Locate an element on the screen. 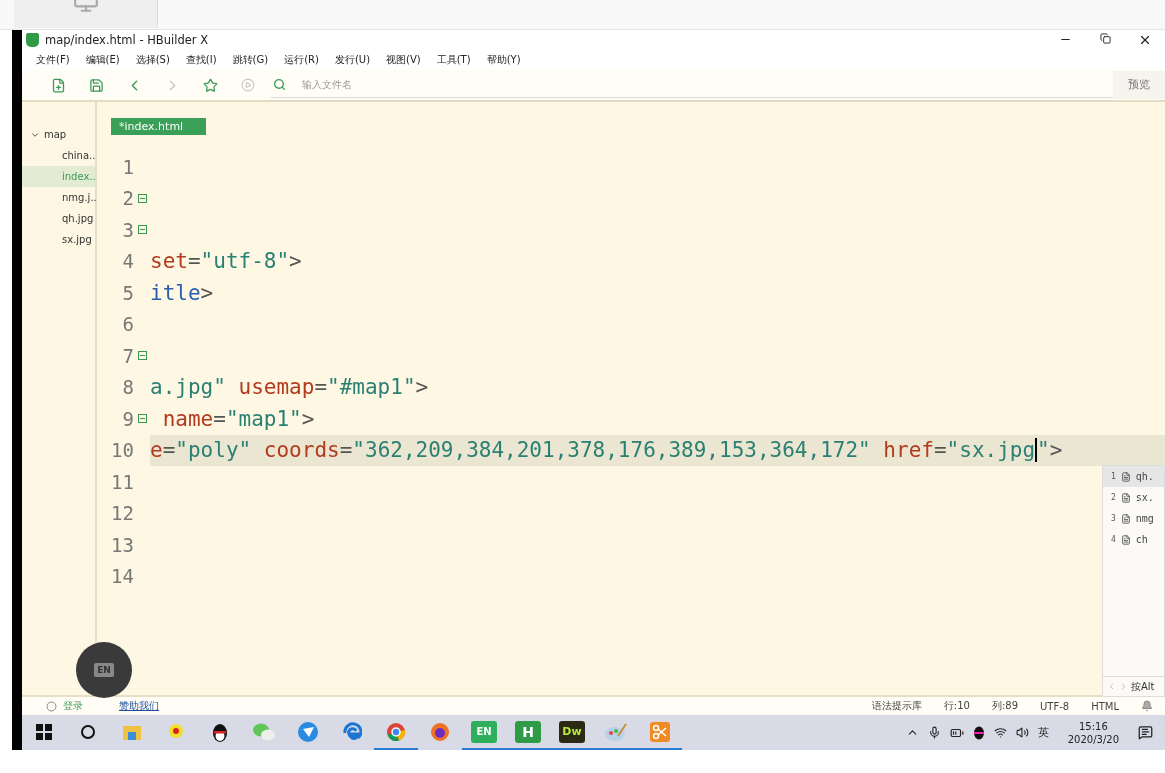 The height and width of the screenshot is (773, 1165). line-number: 13 is located at coordinates (122, 544).